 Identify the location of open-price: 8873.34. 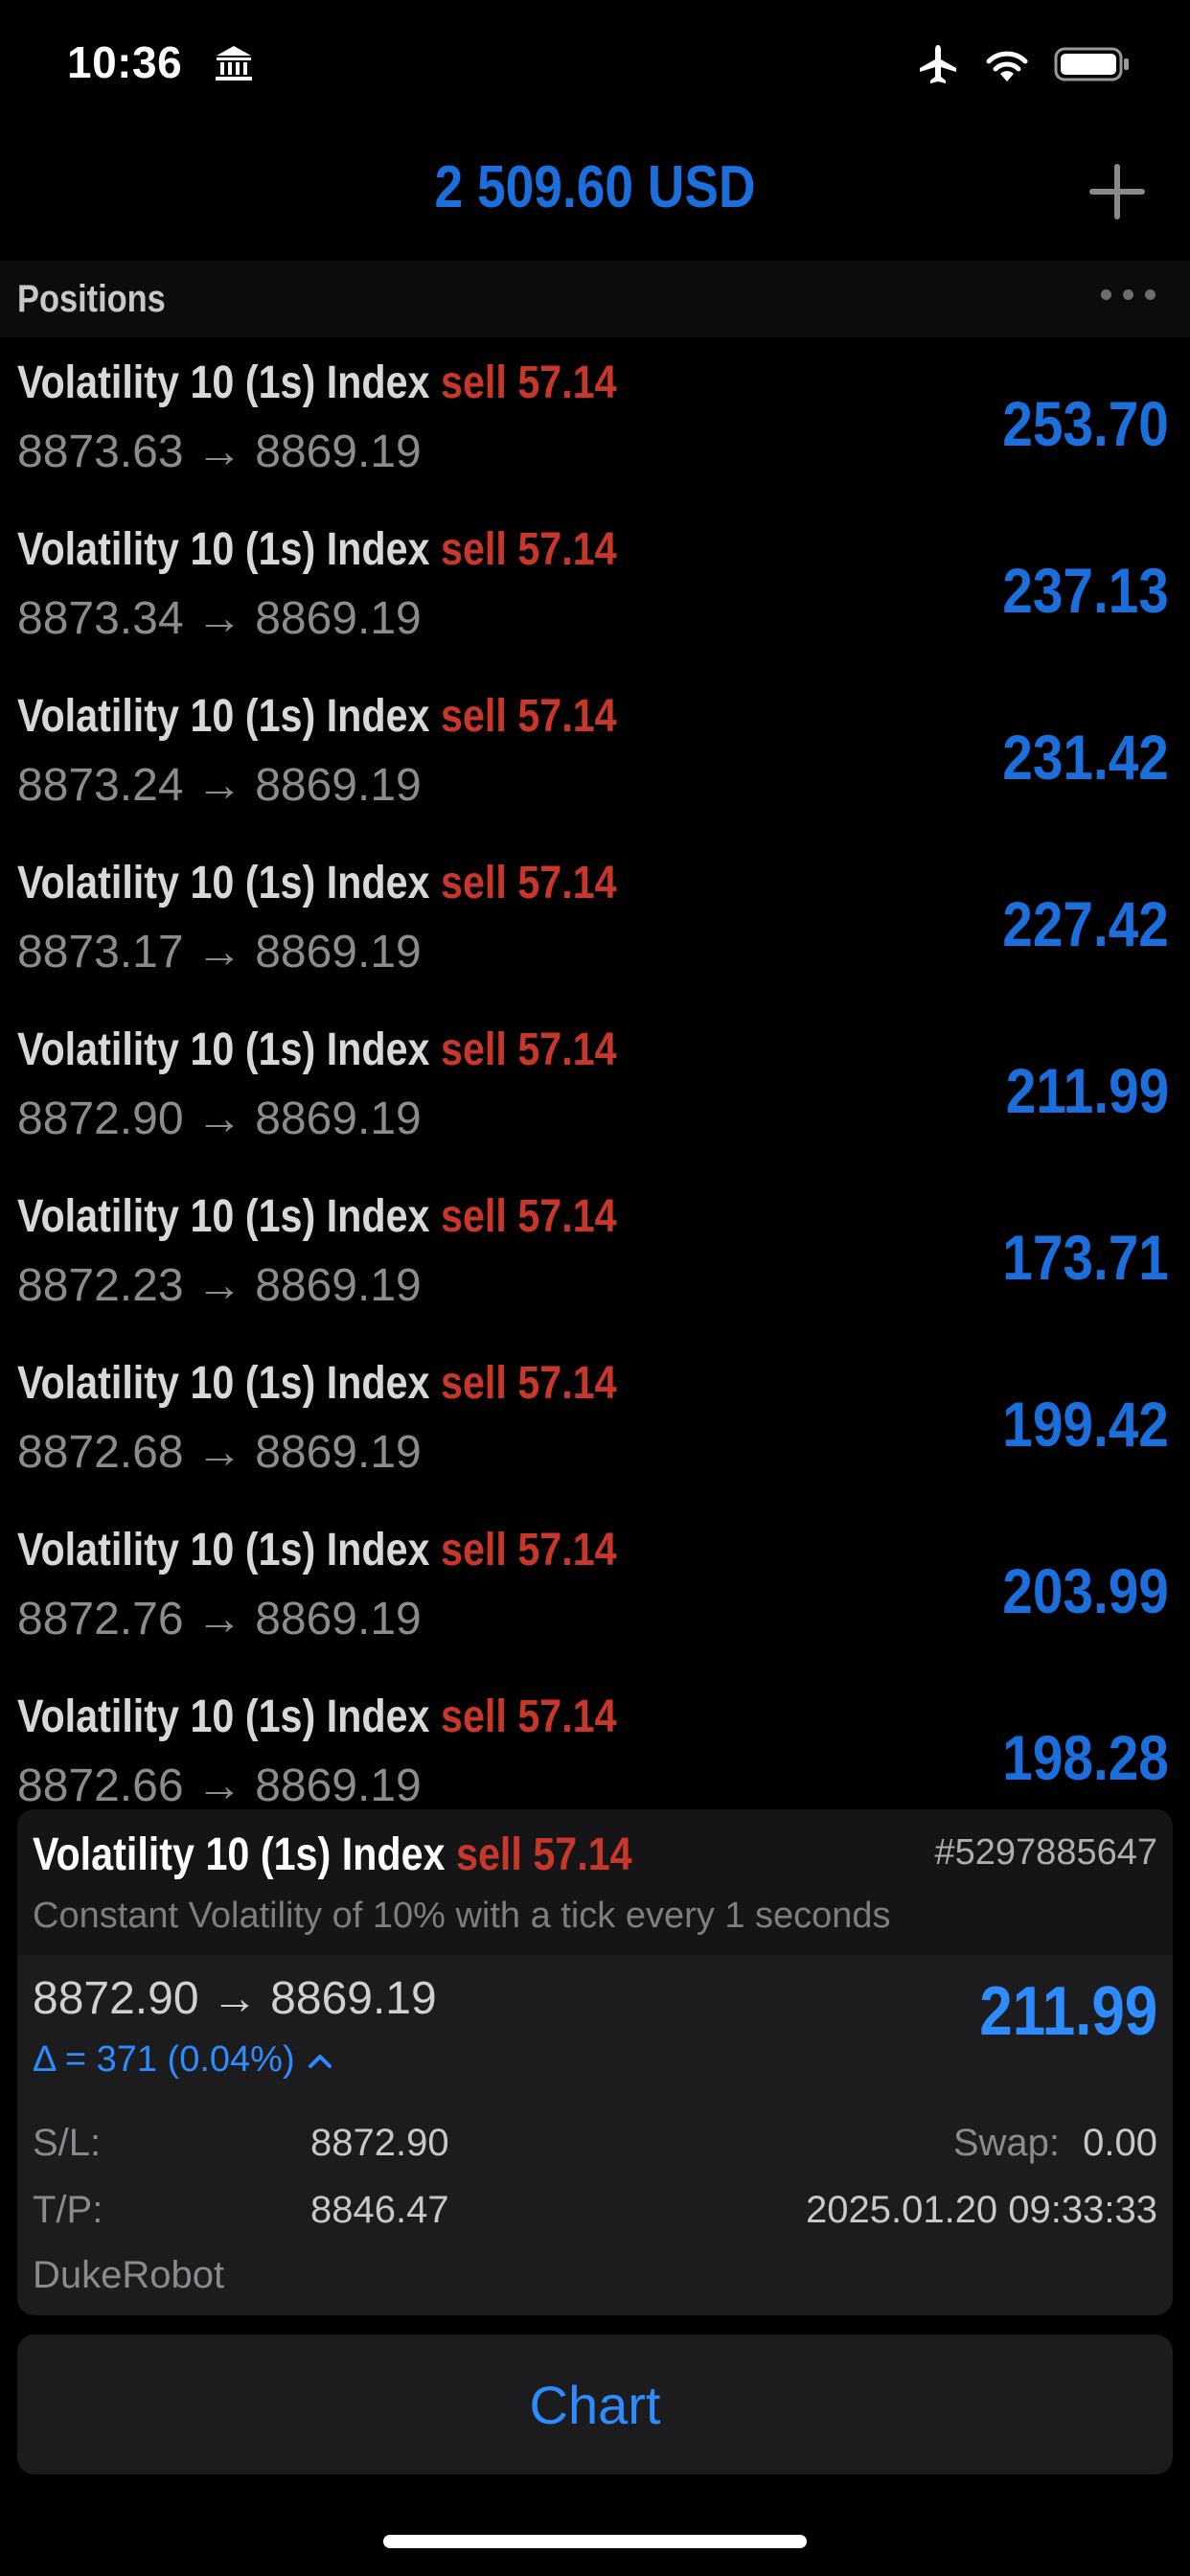
(101, 619).